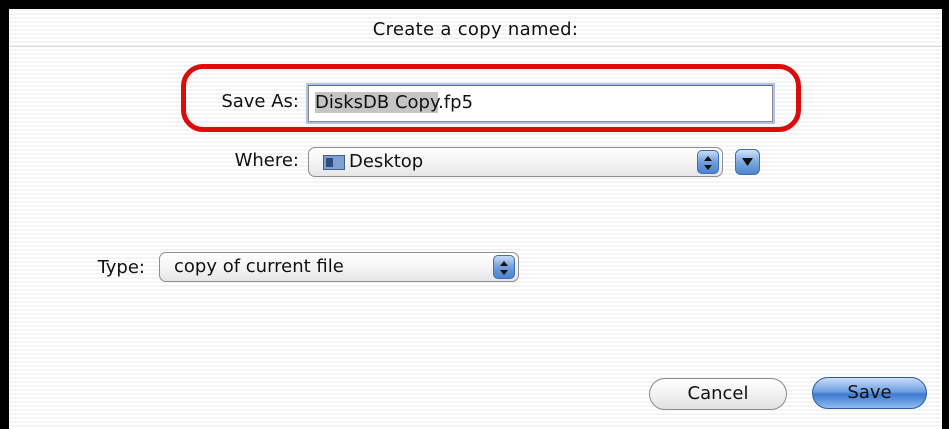  What do you see at coordinates (869, 393) in the screenshot?
I see `save-button: Save` at bounding box center [869, 393].